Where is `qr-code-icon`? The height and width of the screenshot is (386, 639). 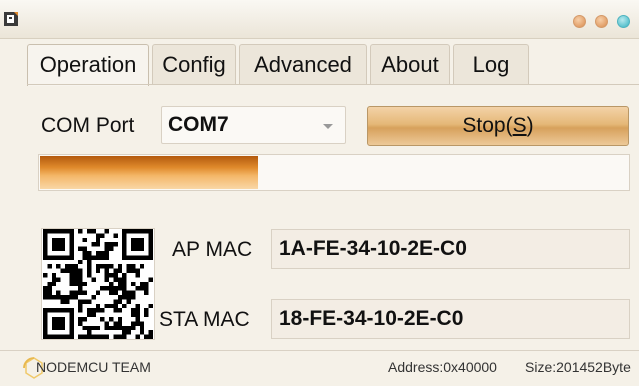
qr-code-icon is located at coordinates (98, 284).